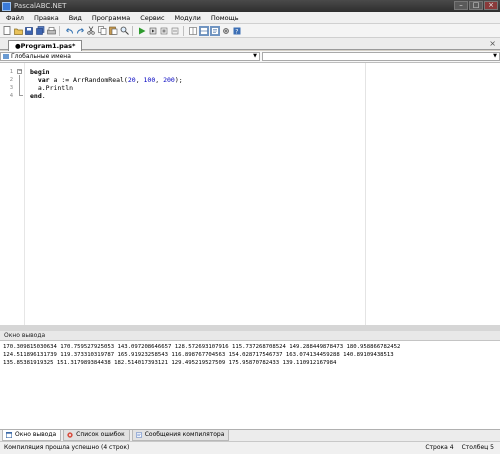 Image resolution: width=500 pixels, height=454 pixels. I want to click on new-file-icon, so click(7, 31).